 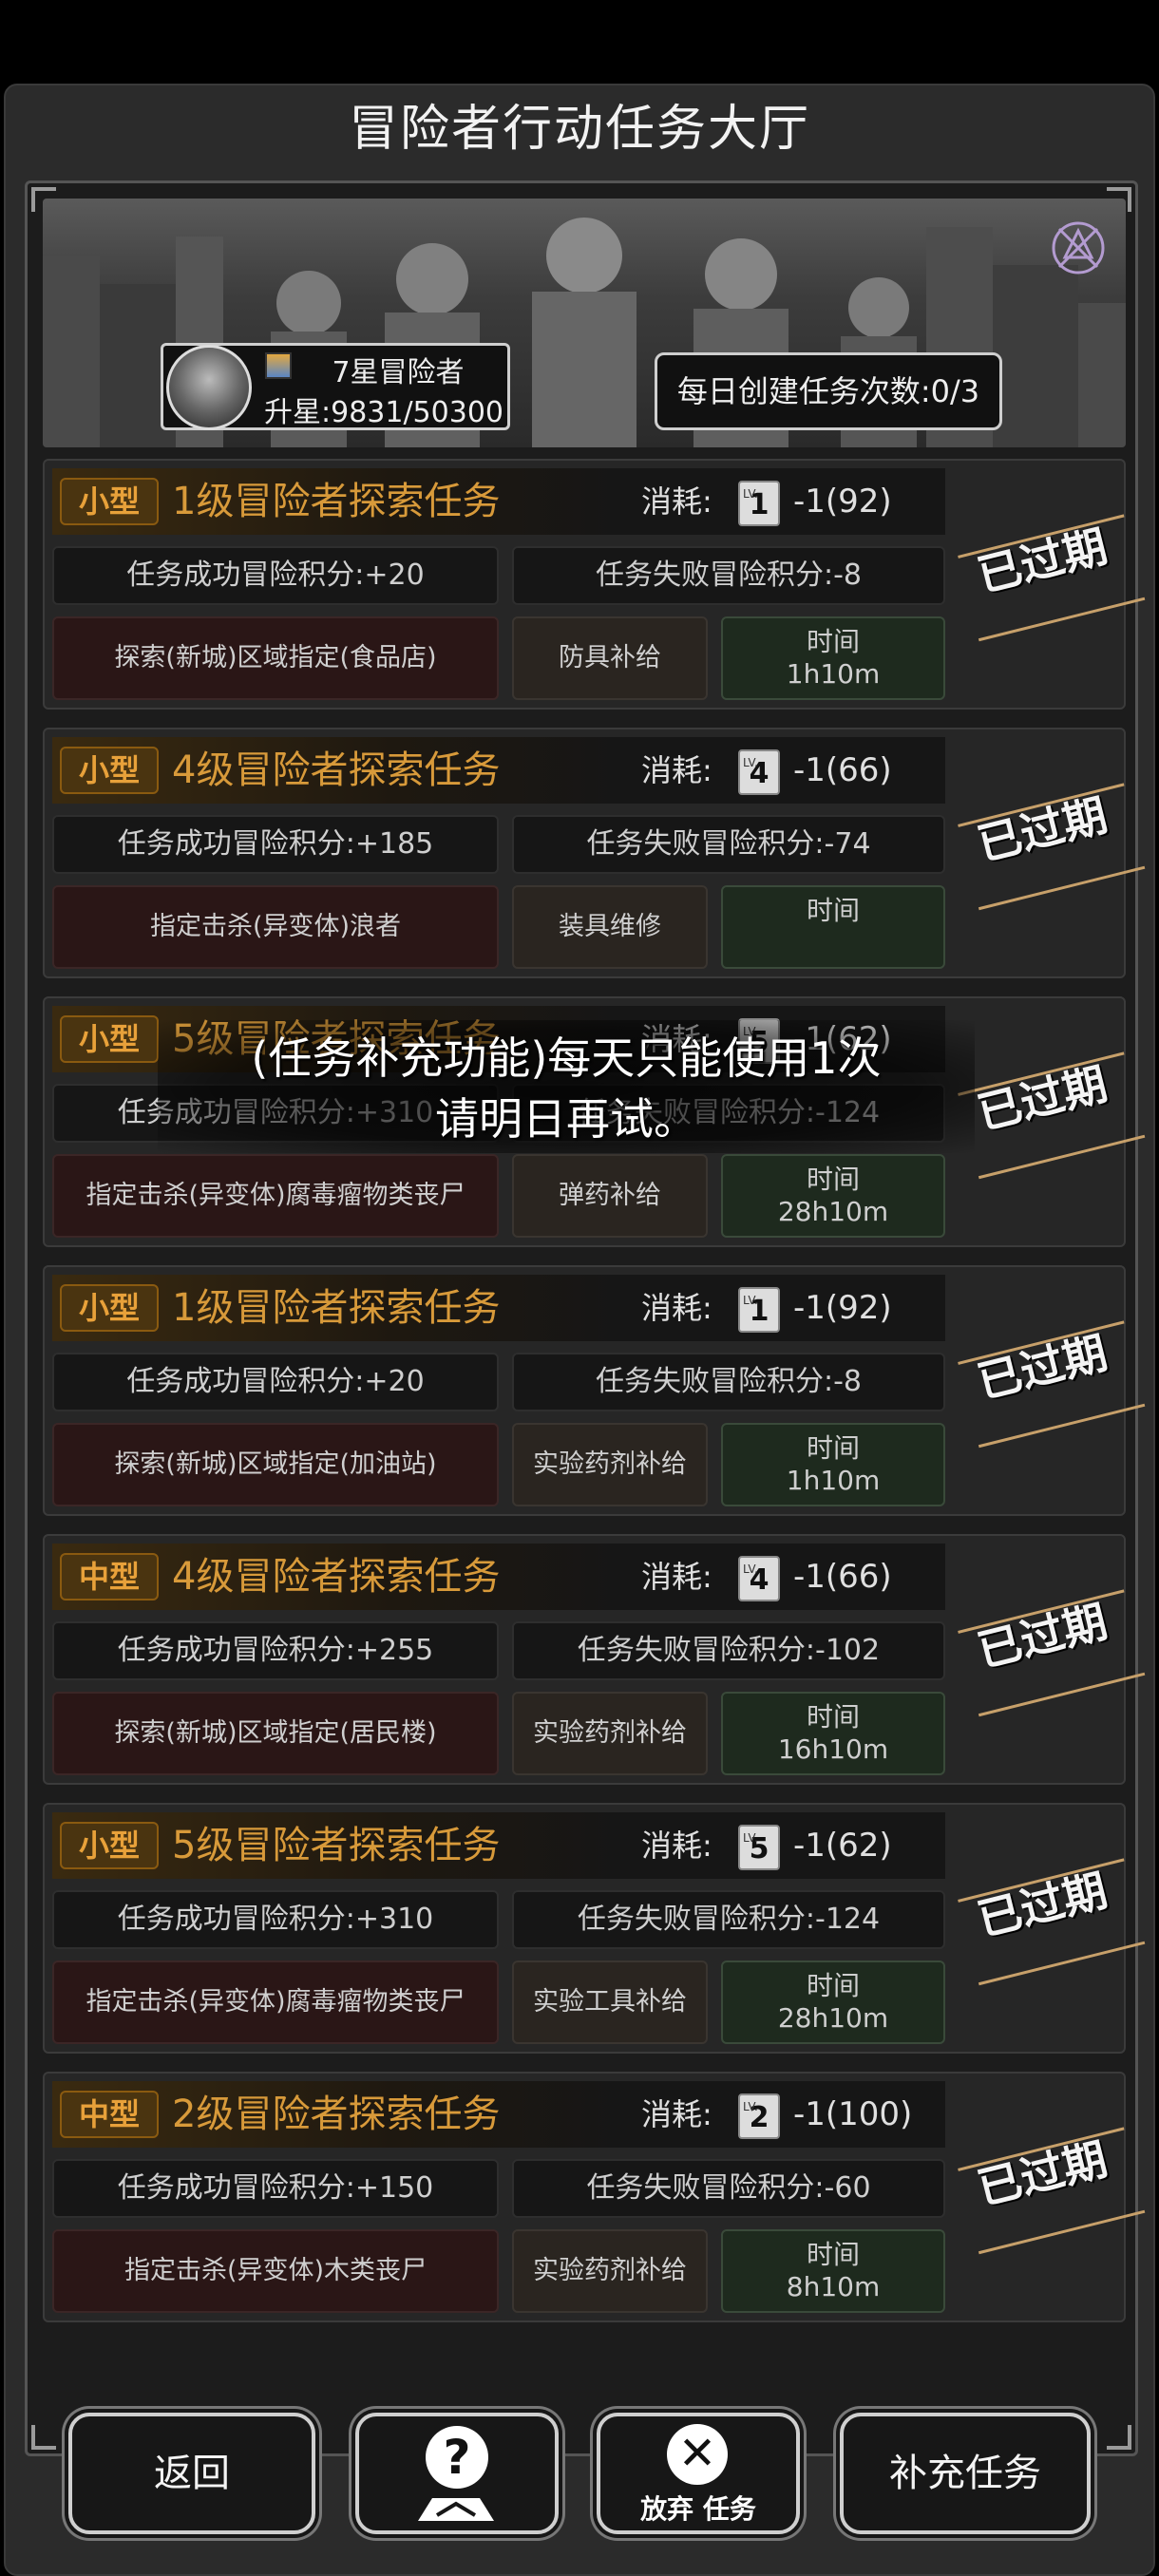 What do you see at coordinates (275, 844) in the screenshot?
I see `success-reward: 任务成功冒险积分:+185` at bounding box center [275, 844].